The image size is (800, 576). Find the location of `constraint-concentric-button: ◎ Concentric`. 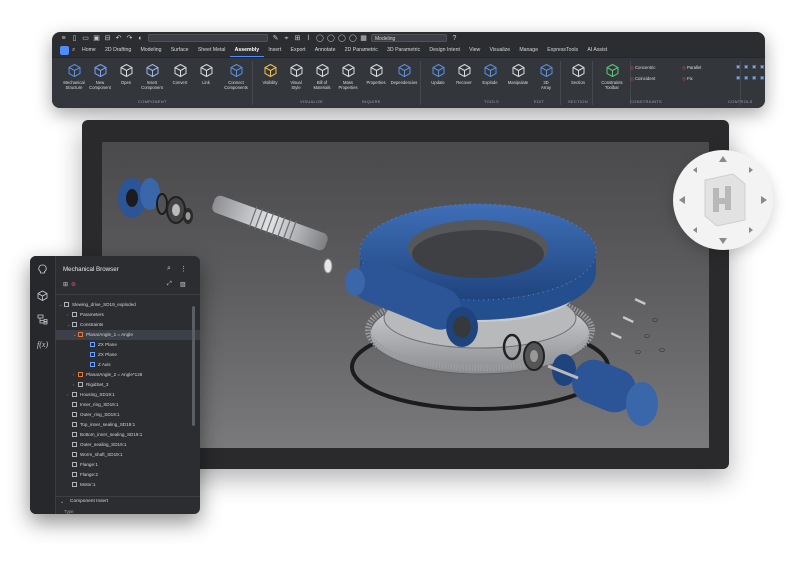

constraint-concentric-button: ◎ Concentric is located at coordinates (643, 68).